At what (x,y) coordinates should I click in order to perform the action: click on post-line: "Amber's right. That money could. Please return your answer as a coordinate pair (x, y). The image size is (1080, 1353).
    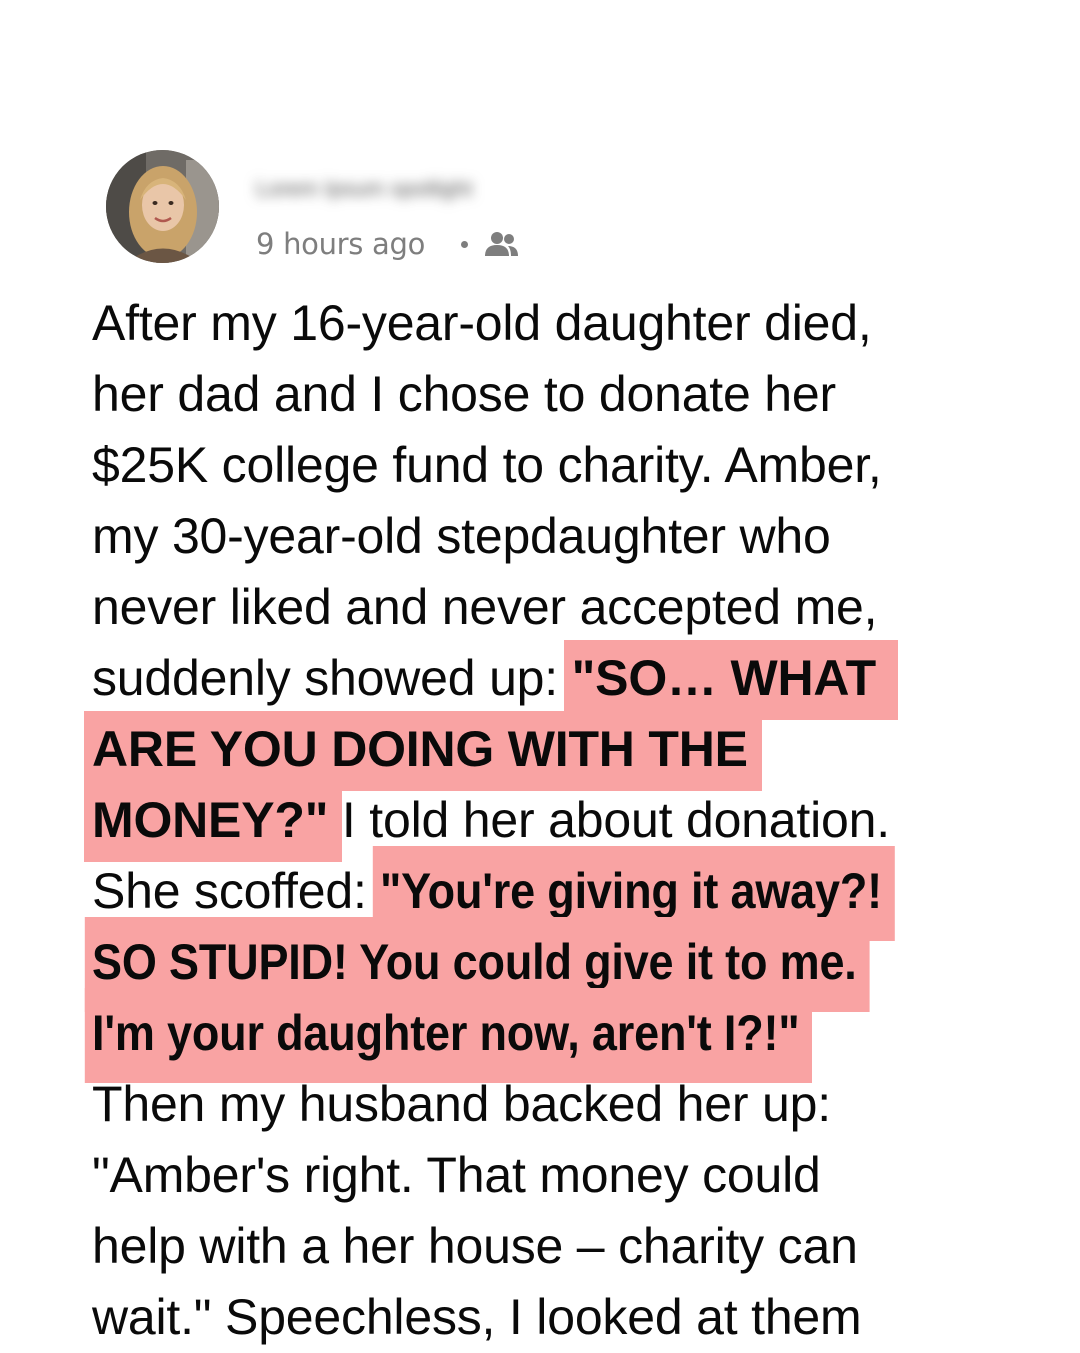
    Looking at the image, I should click on (552, 1175).